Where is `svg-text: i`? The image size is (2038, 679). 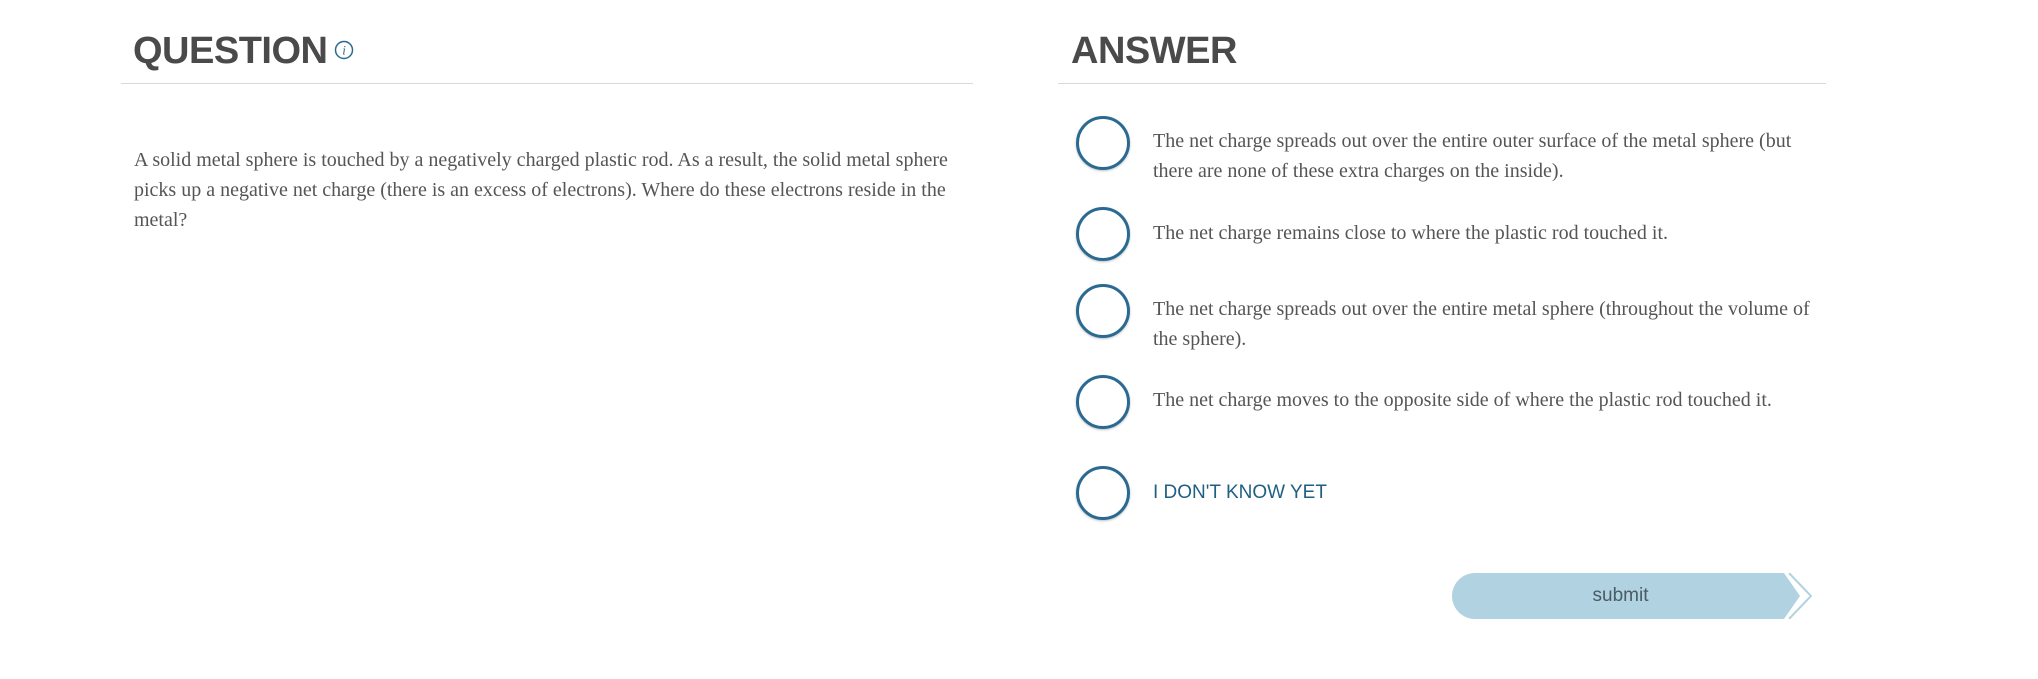
svg-text: i is located at coordinates (344, 50).